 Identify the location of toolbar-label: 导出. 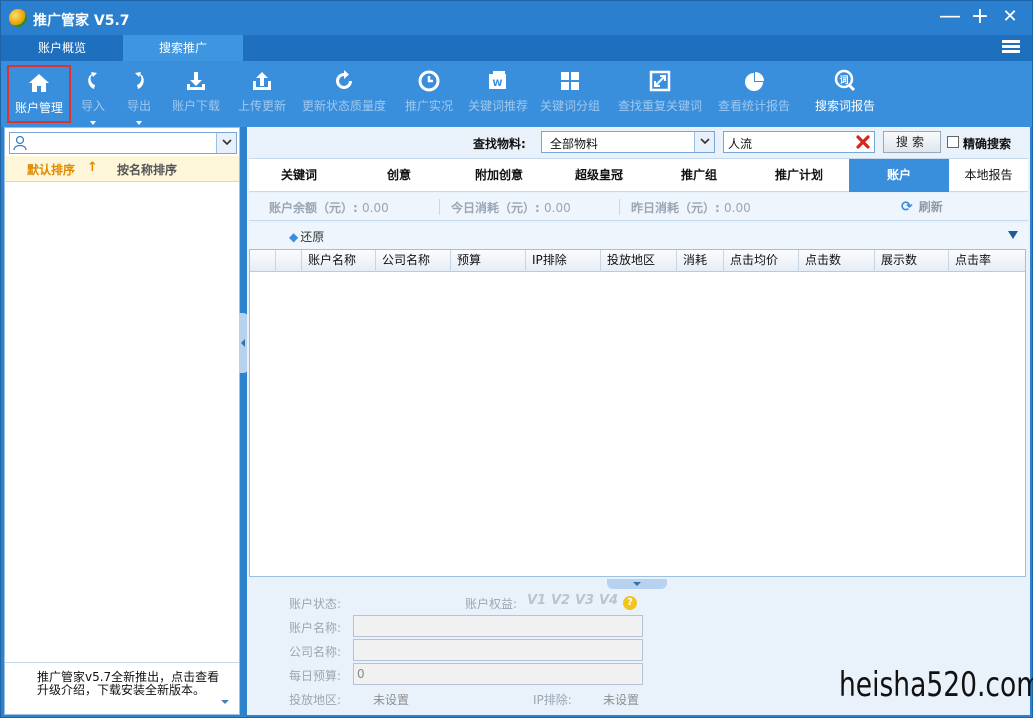
(138, 106).